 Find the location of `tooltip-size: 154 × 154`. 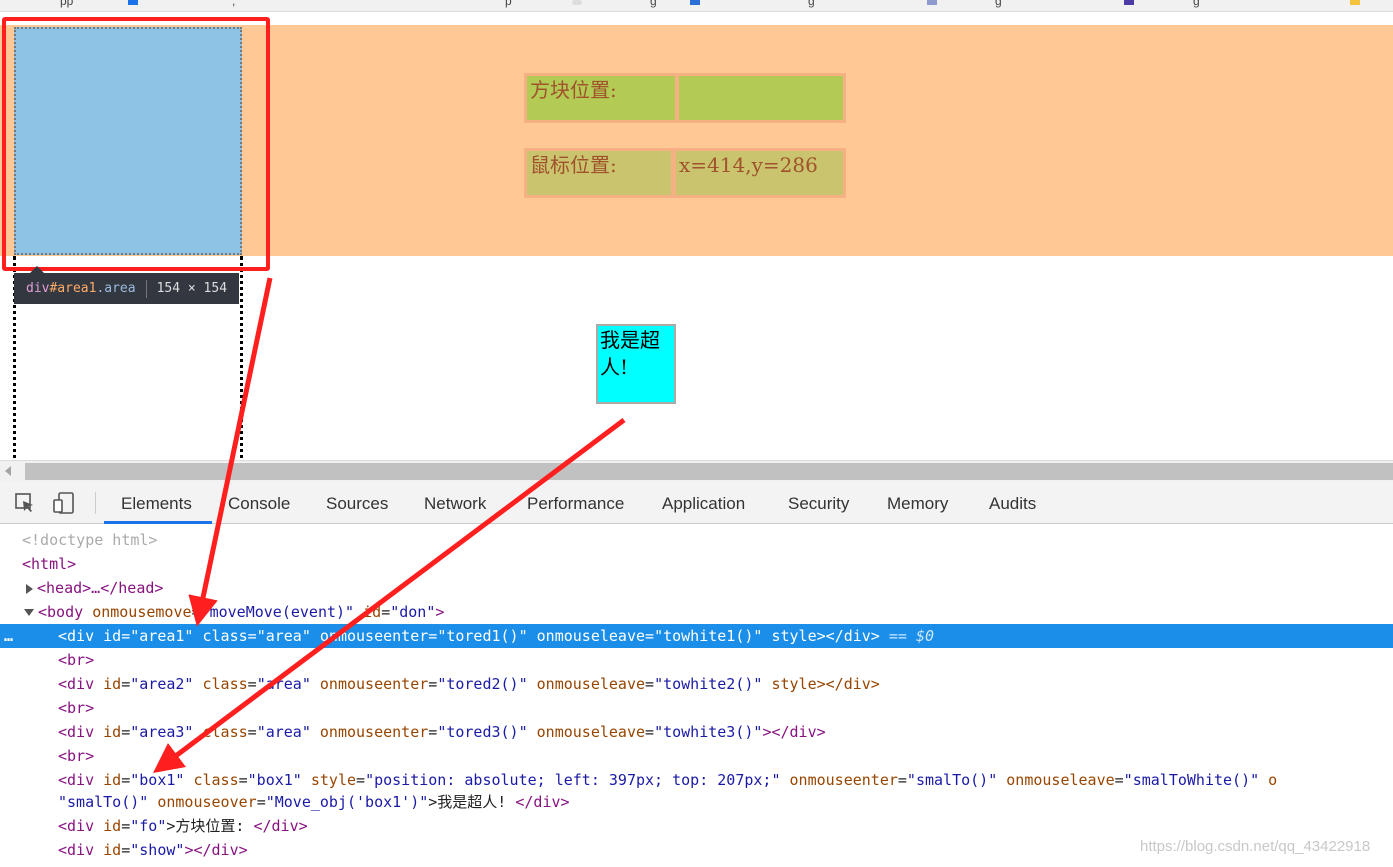

tooltip-size: 154 × 154 is located at coordinates (192, 288).